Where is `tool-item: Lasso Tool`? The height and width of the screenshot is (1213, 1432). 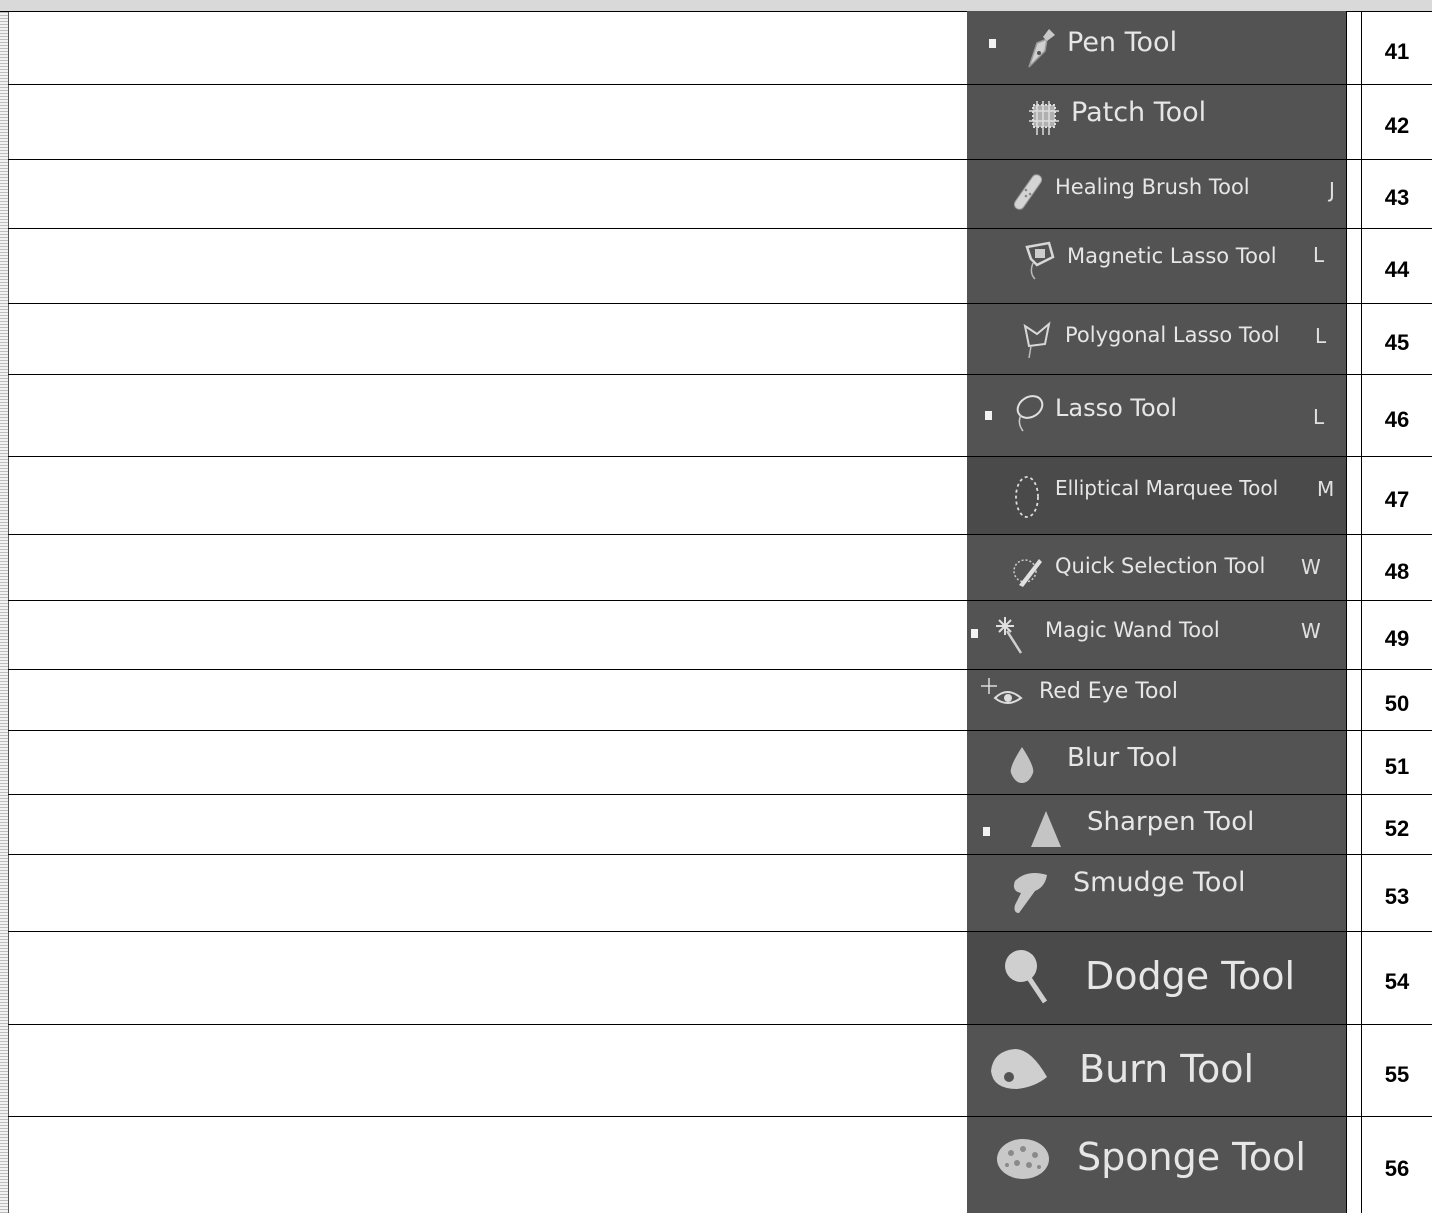
tool-item: Lasso Tool is located at coordinates (1094, 411).